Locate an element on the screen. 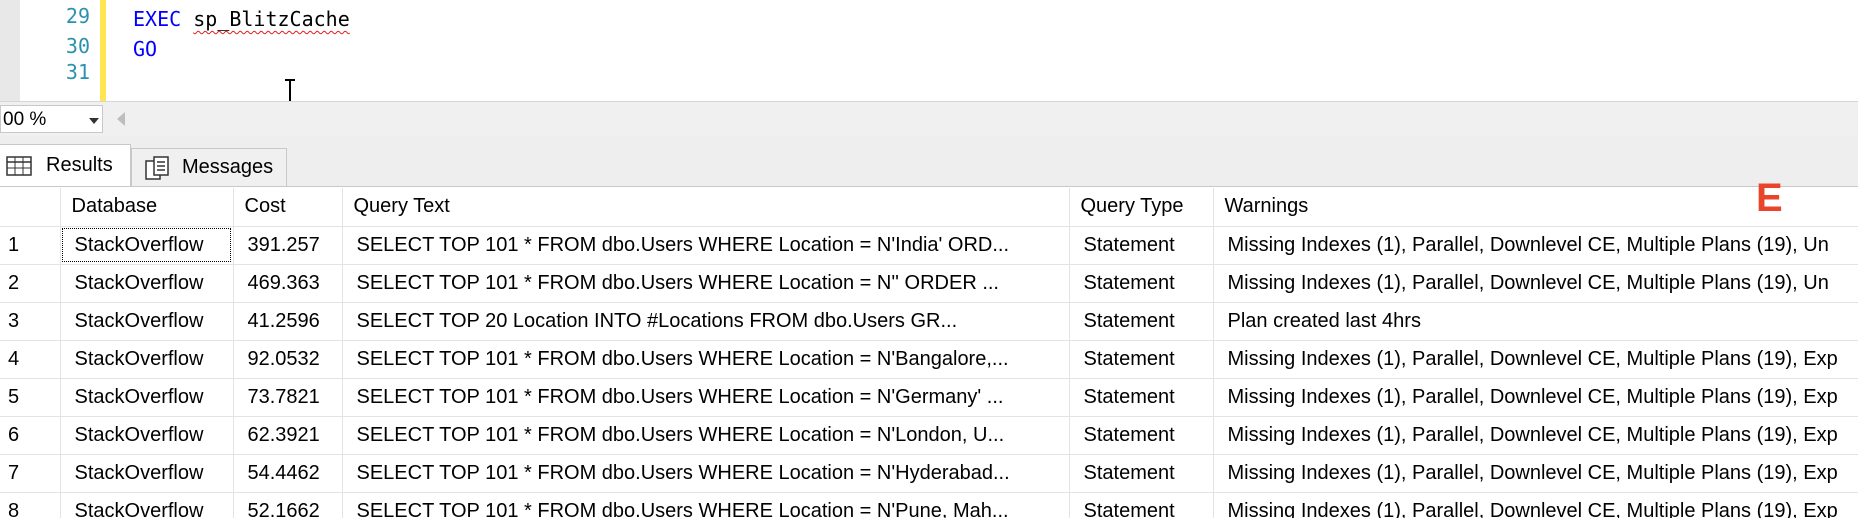 The image size is (1858, 518). row-number-cell: 5 is located at coordinates (30, 397).